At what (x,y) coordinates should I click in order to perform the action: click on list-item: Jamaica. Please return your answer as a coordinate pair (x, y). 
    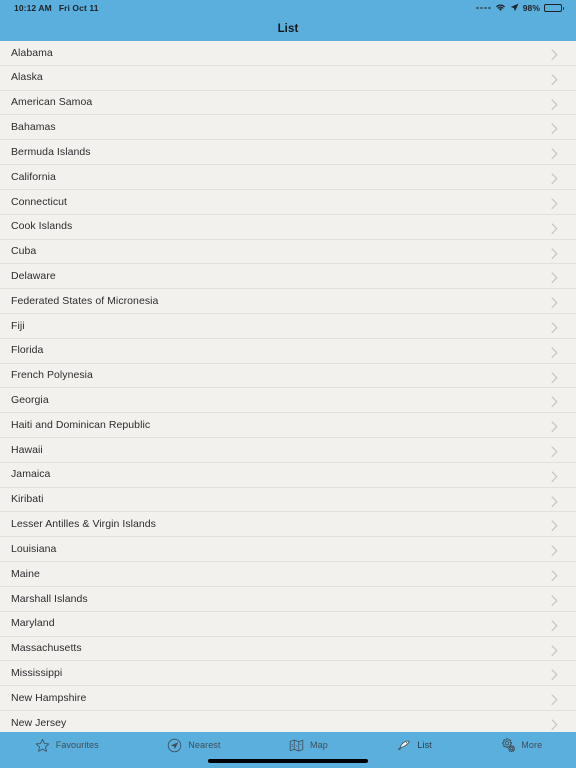
    Looking at the image, I should click on (288, 475).